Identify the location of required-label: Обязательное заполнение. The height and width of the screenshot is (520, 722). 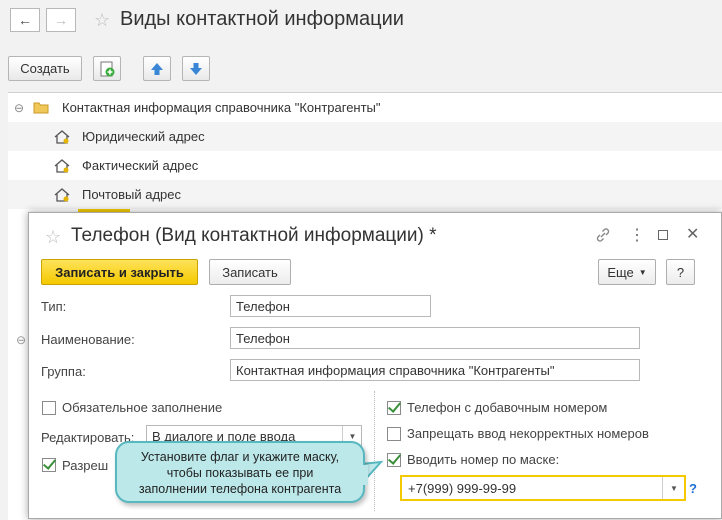
(142, 407).